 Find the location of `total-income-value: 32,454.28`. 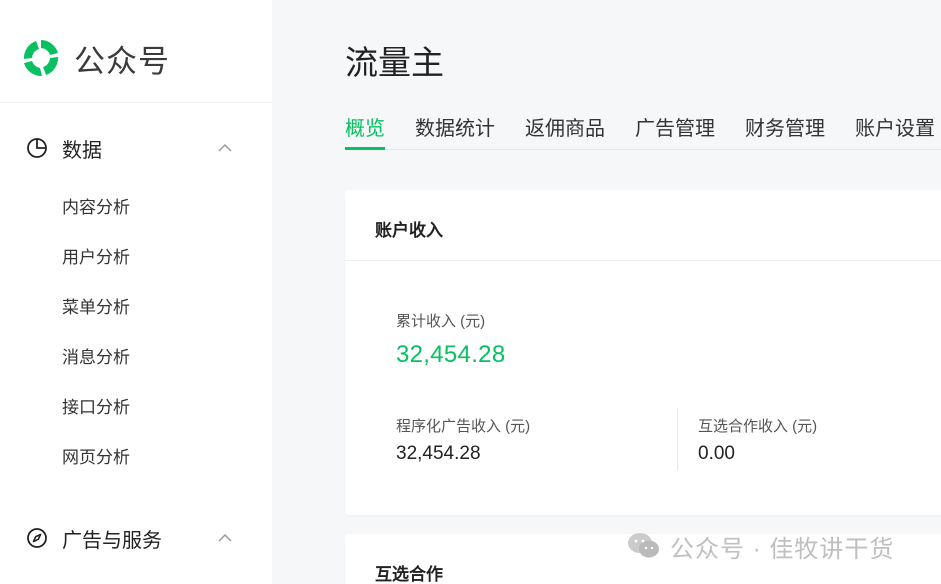

total-income-value: 32,454.28 is located at coordinates (451, 354).